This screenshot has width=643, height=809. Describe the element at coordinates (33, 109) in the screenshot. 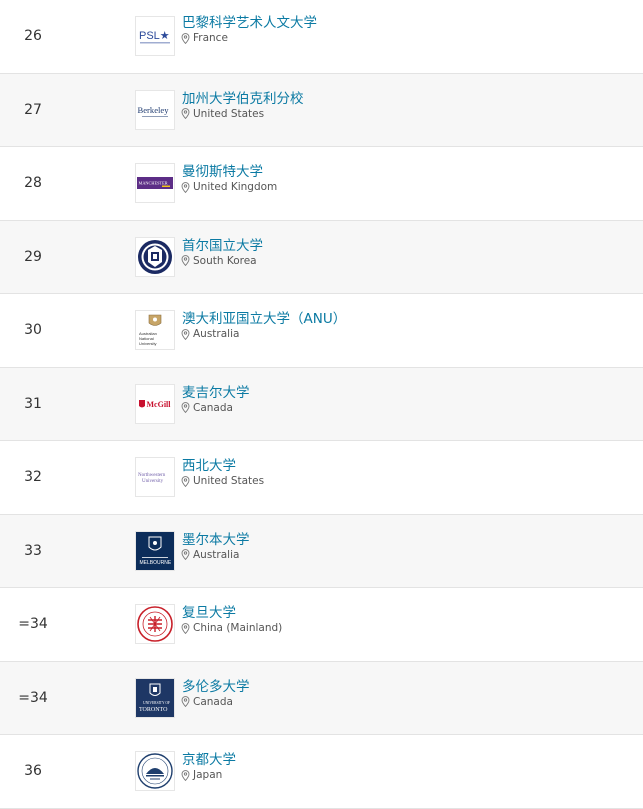

I see `rank: 27` at that location.